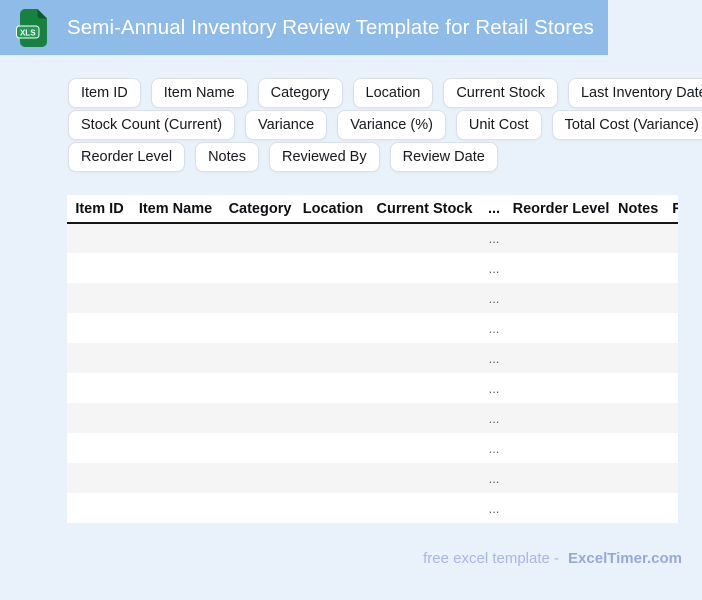 The width and height of the screenshot is (702, 600). What do you see at coordinates (443, 157) in the screenshot?
I see `column-chip-review-date: Review Date` at bounding box center [443, 157].